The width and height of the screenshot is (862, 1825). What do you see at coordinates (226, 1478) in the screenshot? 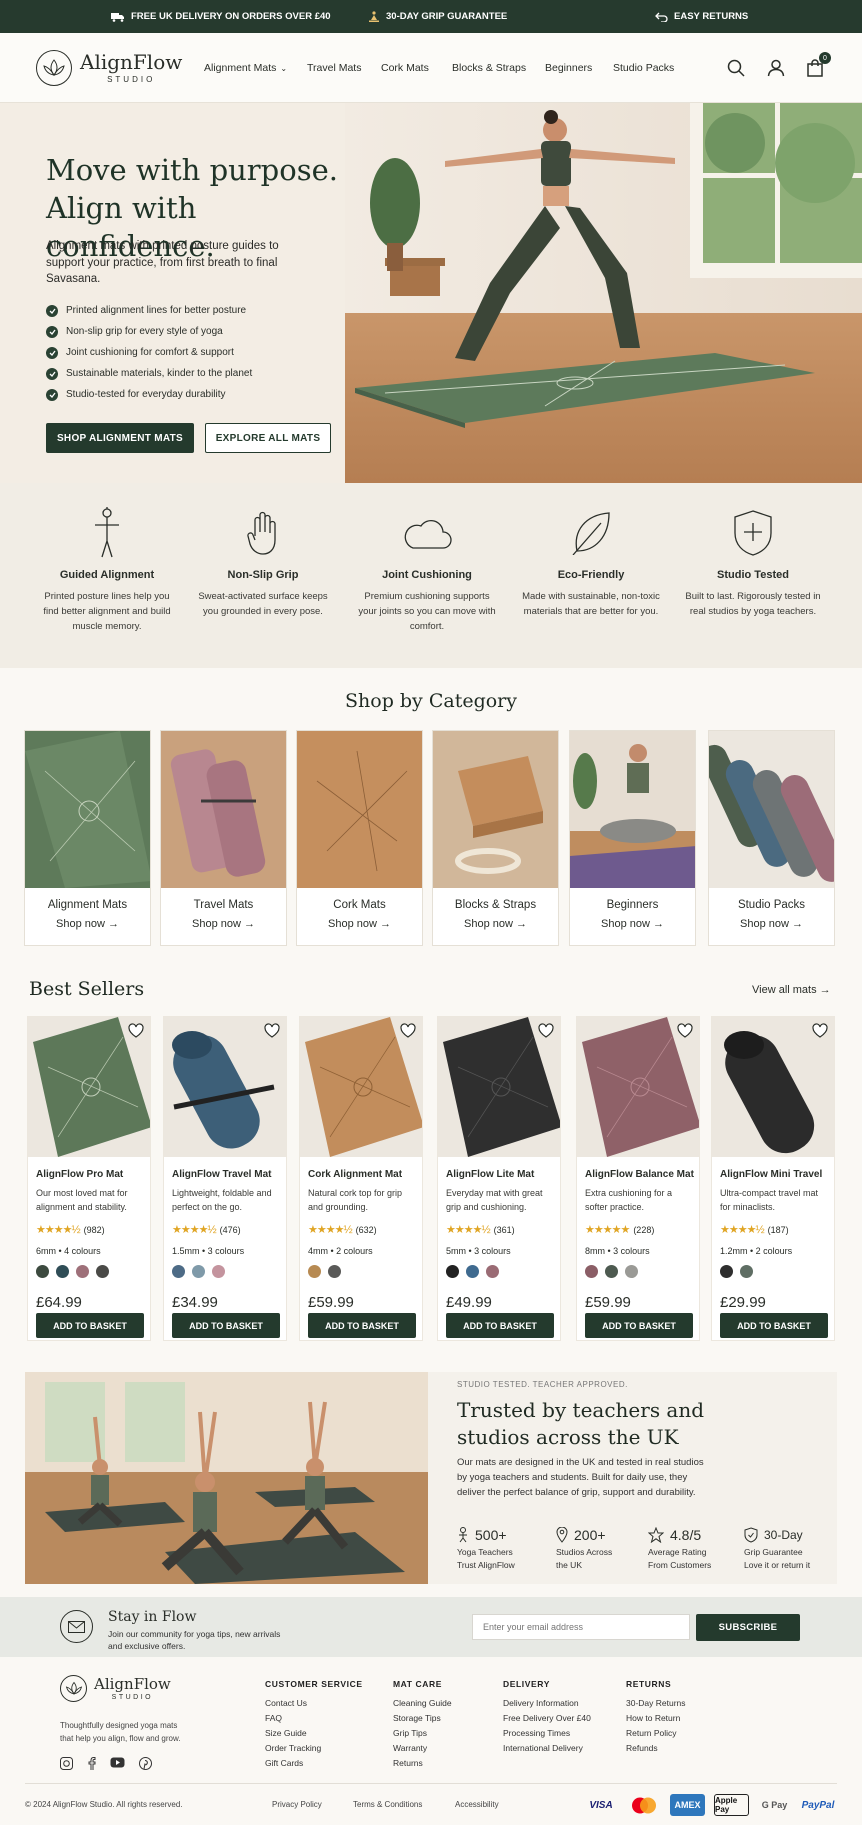
I see `studio-class-image` at bounding box center [226, 1478].